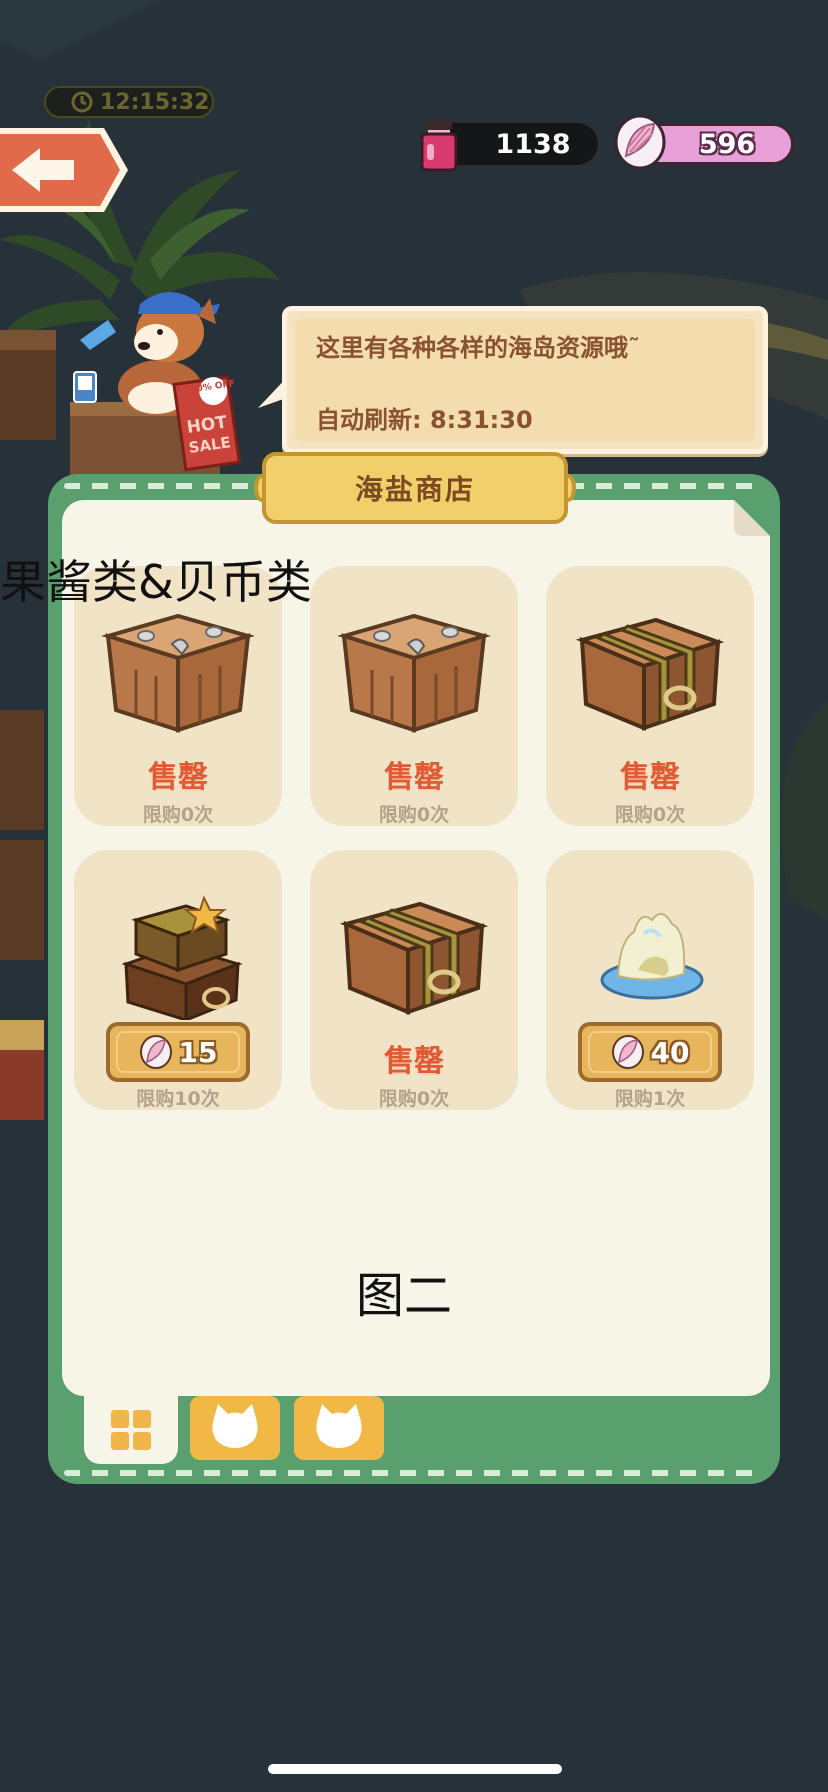 This screenshot has width=828, height=1792. I want to click on purchase-limit: 限购1次, so click(650, 1099).